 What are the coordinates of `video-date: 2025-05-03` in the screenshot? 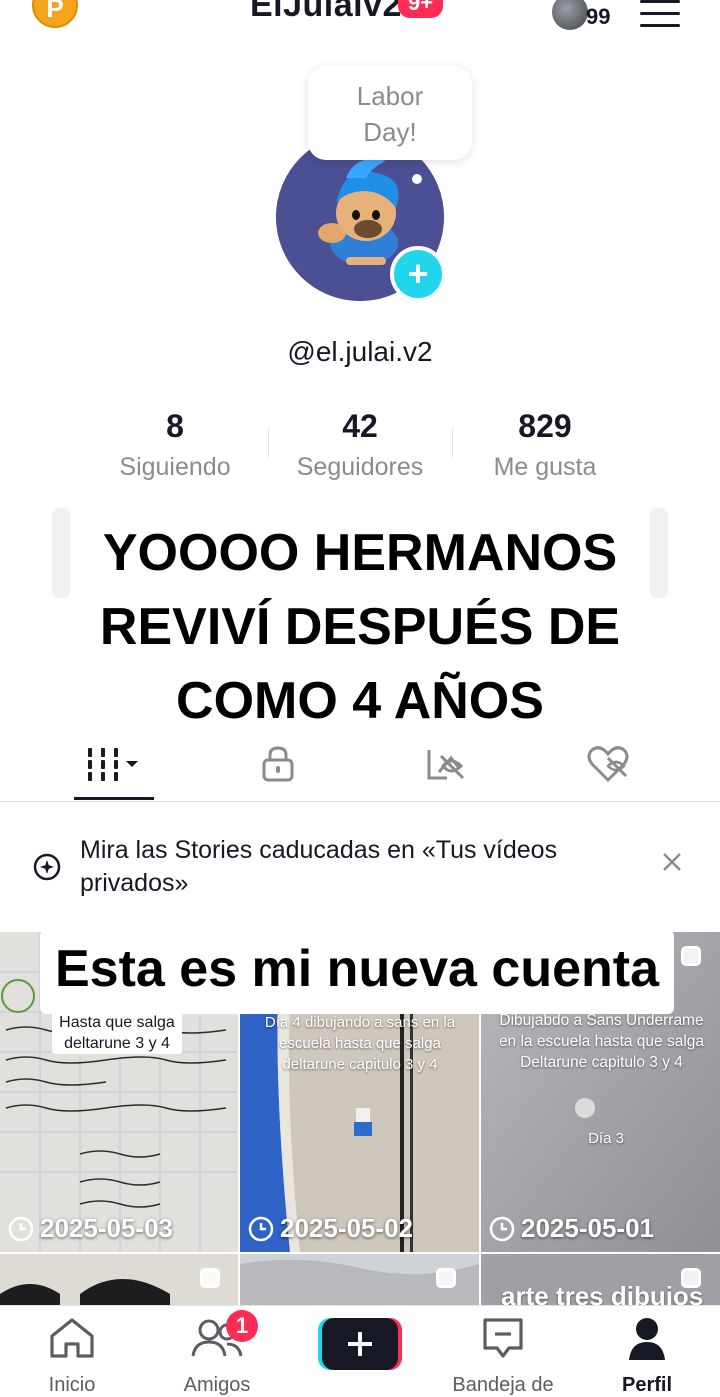 It's located at (90, 1228).